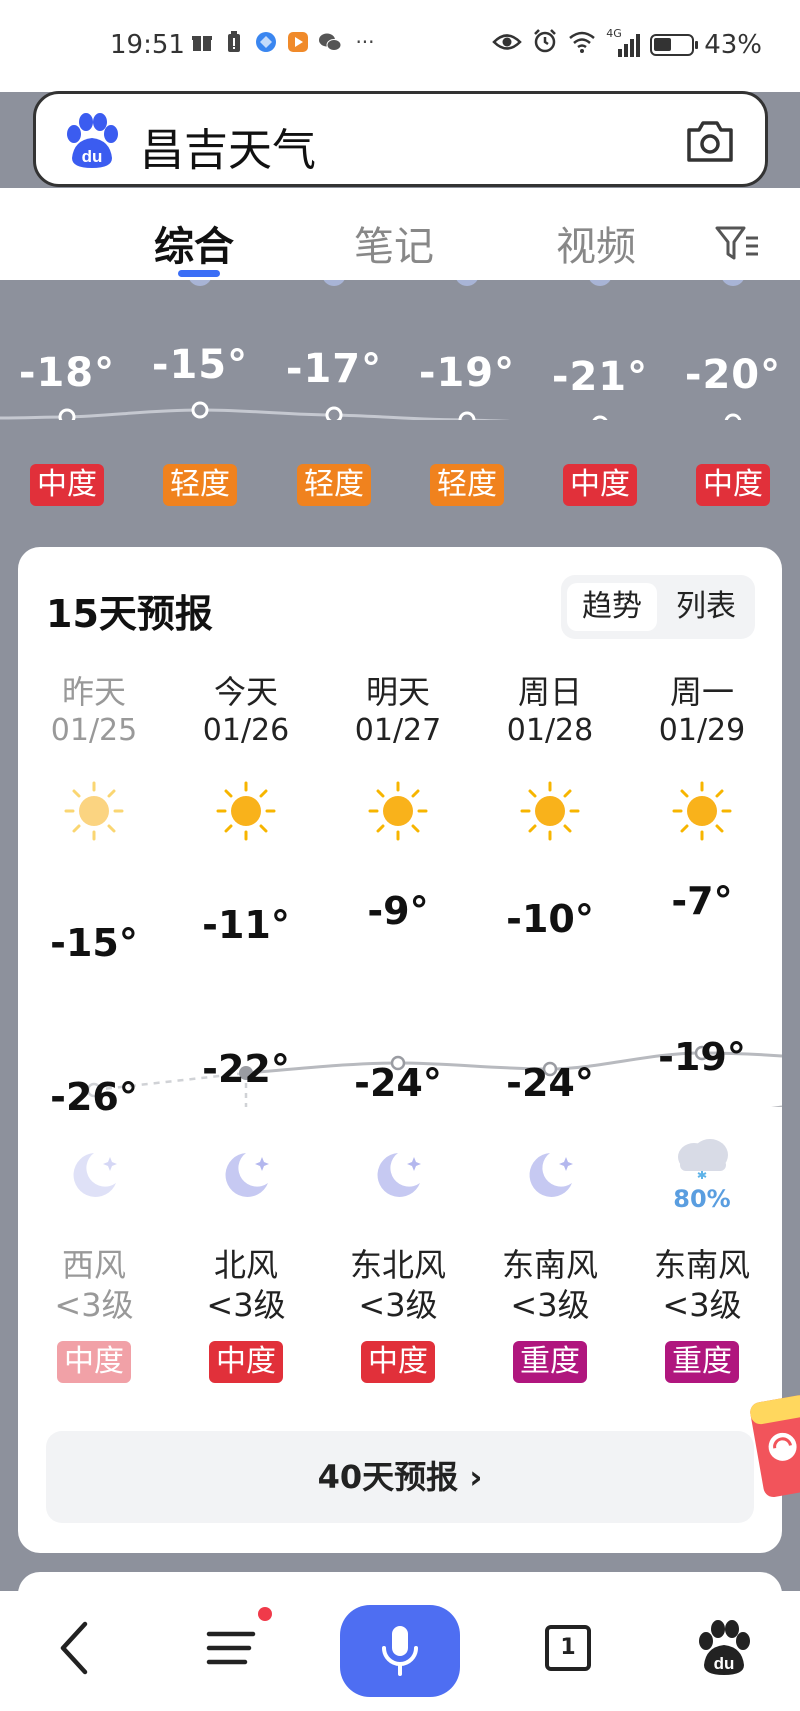 This screenshot has height=1711, width=800. I want to click on toggle-list: 列表, so click(706, 607).